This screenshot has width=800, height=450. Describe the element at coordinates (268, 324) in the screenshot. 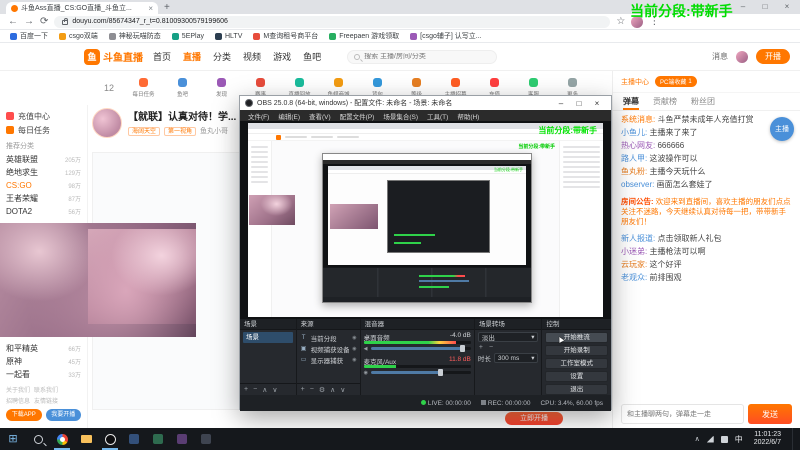

I see `scenes-dock-title: 场景` at that location.